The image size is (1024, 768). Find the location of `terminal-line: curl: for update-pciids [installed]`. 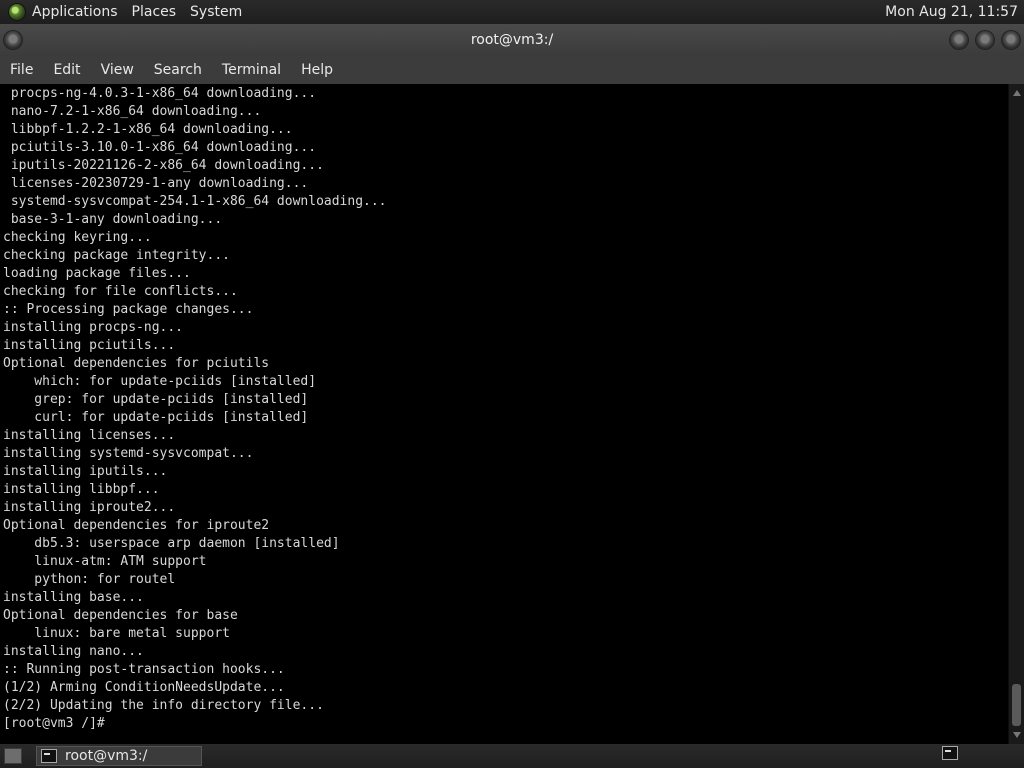

terminal-line: curl: for update-pciids [installed] is located at coordinates (156, 417).